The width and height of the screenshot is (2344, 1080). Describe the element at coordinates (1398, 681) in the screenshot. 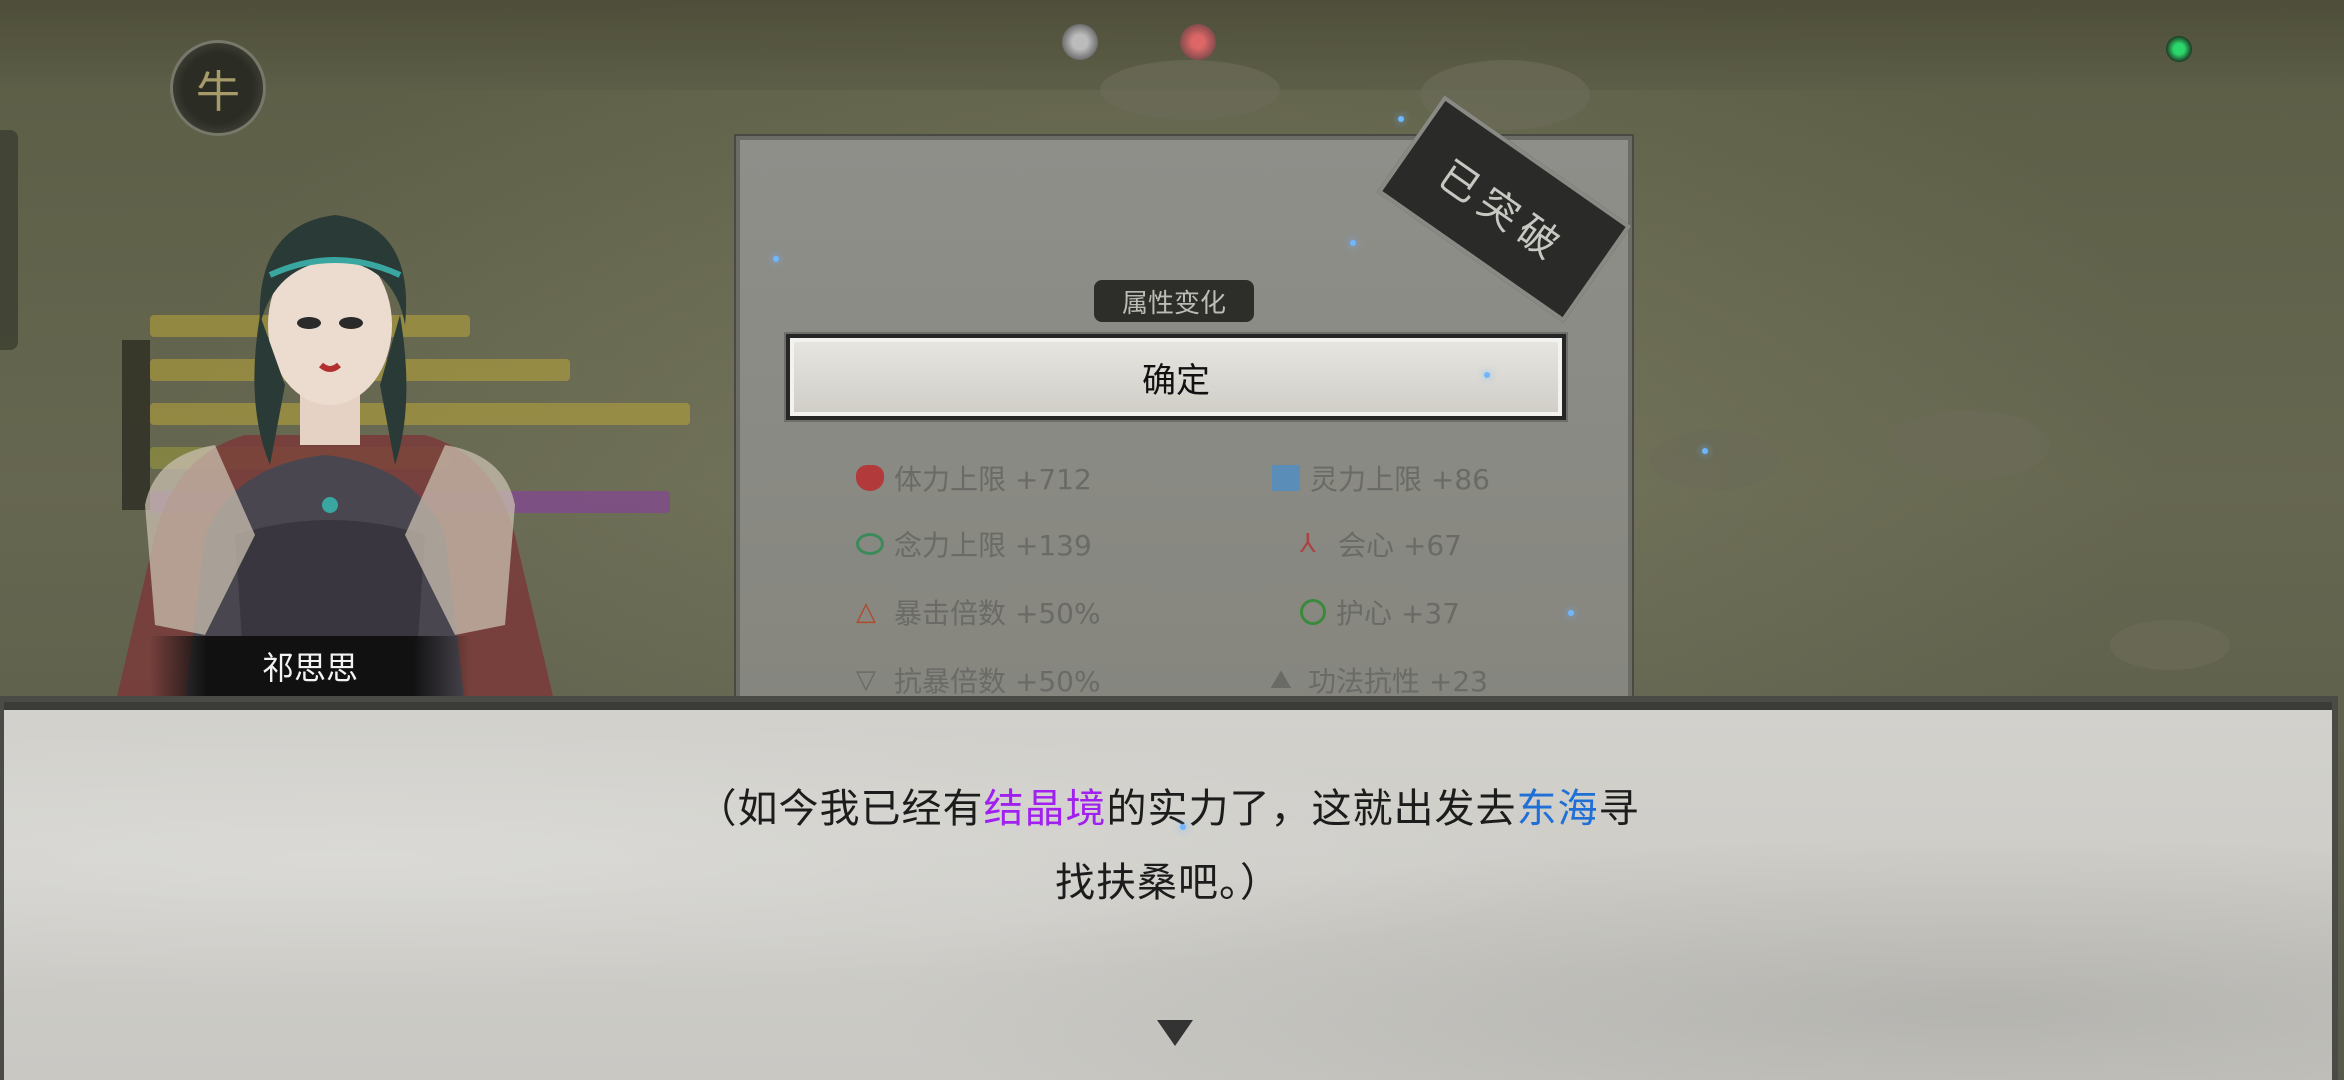

I see `stat-text: 功法抗性 +23` at that location.